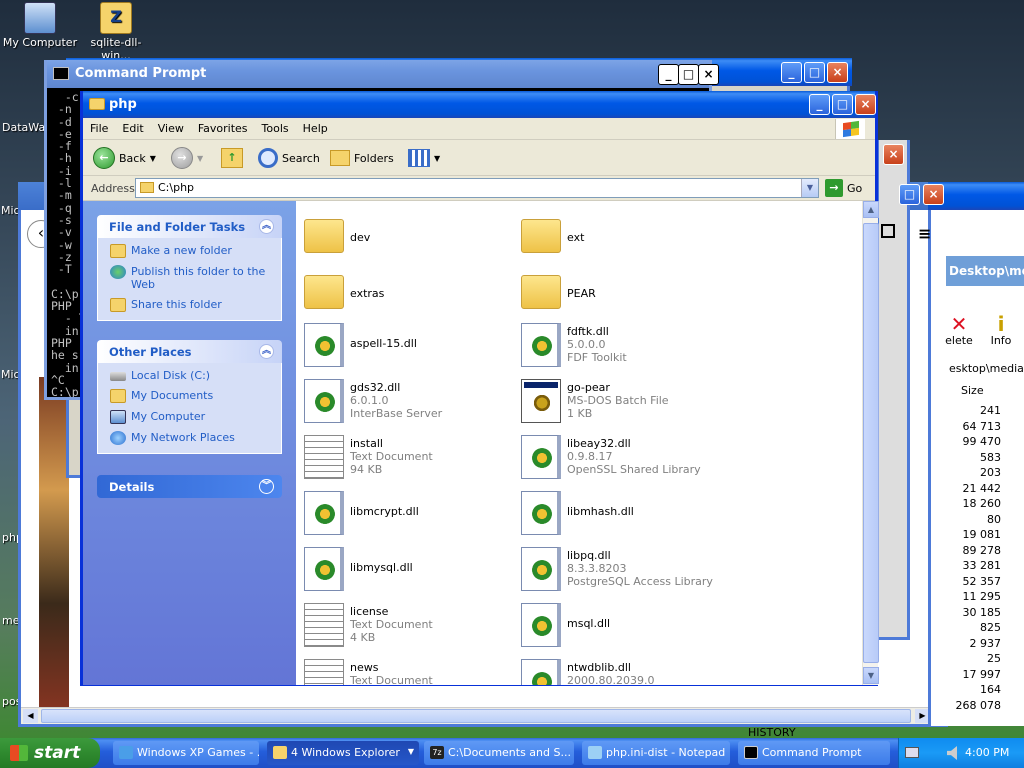 Image resolution: width=1024 pixels, height=768 pixels. Describe the element at coordinates (99, 126) in the screenshot. I see `menu-file: File` at that location.